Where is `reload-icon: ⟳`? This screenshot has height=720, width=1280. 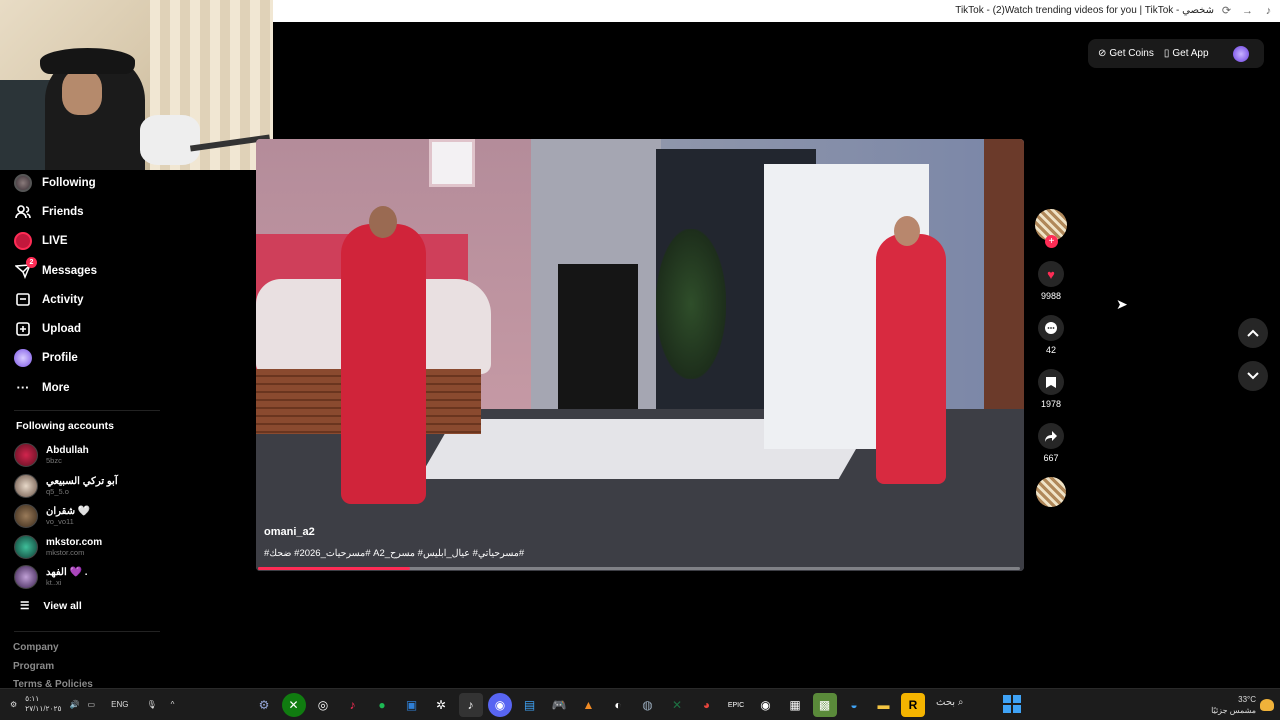 reload-icon: ⟳ is located at coordinates (1226, 10).